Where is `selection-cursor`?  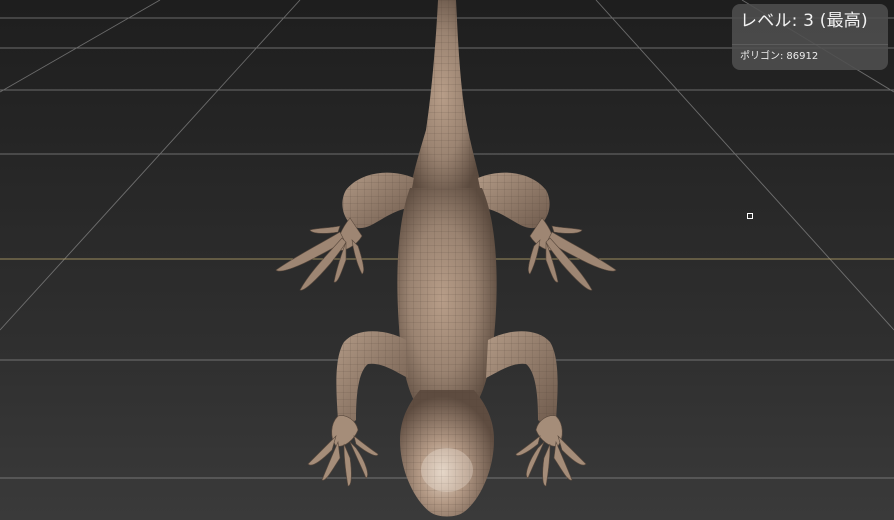 selection-cursor is located at coordinates (750, 216).